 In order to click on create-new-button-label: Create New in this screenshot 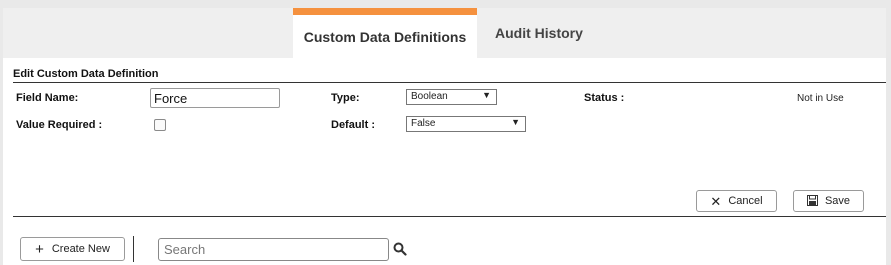, I will do `click(80, 249)`.